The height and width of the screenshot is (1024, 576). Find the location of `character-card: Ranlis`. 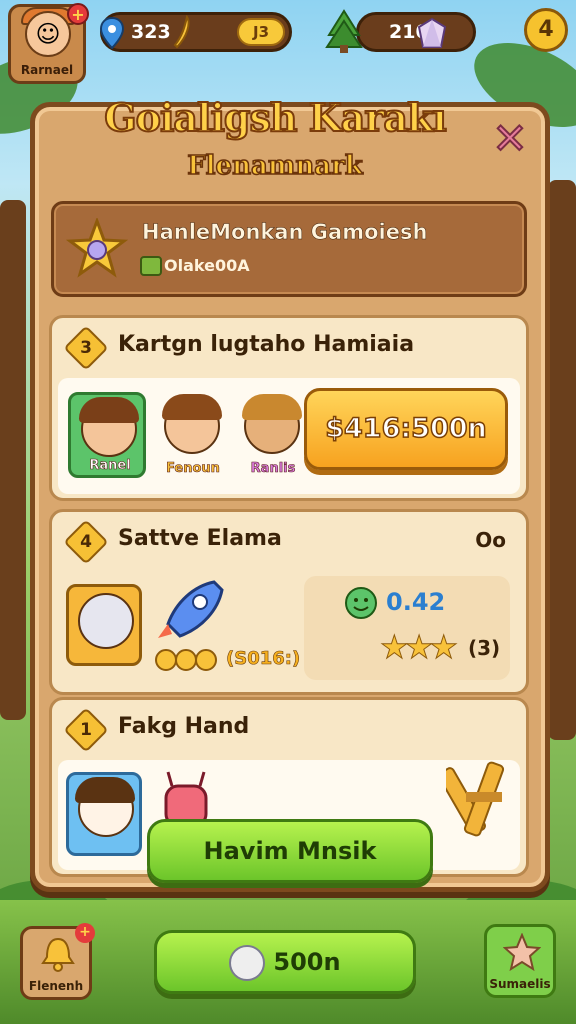

character-card: Ranlis is located at coordinates (273, 435).